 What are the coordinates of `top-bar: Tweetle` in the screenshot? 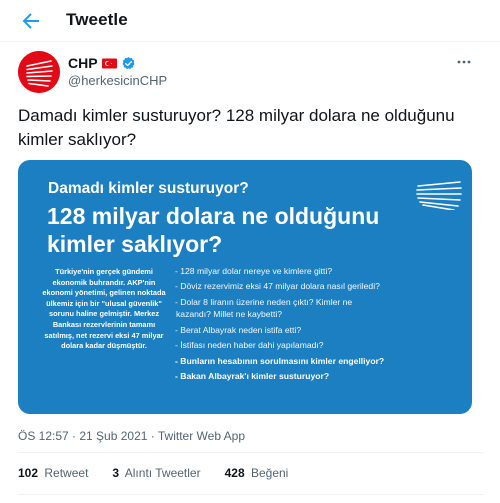 It's located at (250, 21).